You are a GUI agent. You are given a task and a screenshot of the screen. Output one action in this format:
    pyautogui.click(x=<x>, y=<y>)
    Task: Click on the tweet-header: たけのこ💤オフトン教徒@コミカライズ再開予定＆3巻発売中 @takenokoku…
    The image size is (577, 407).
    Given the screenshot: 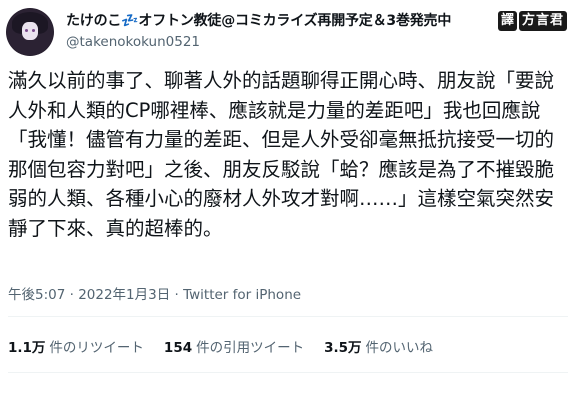 What is the action you would take?
    pyautogui.click(x=288, y=32)
    